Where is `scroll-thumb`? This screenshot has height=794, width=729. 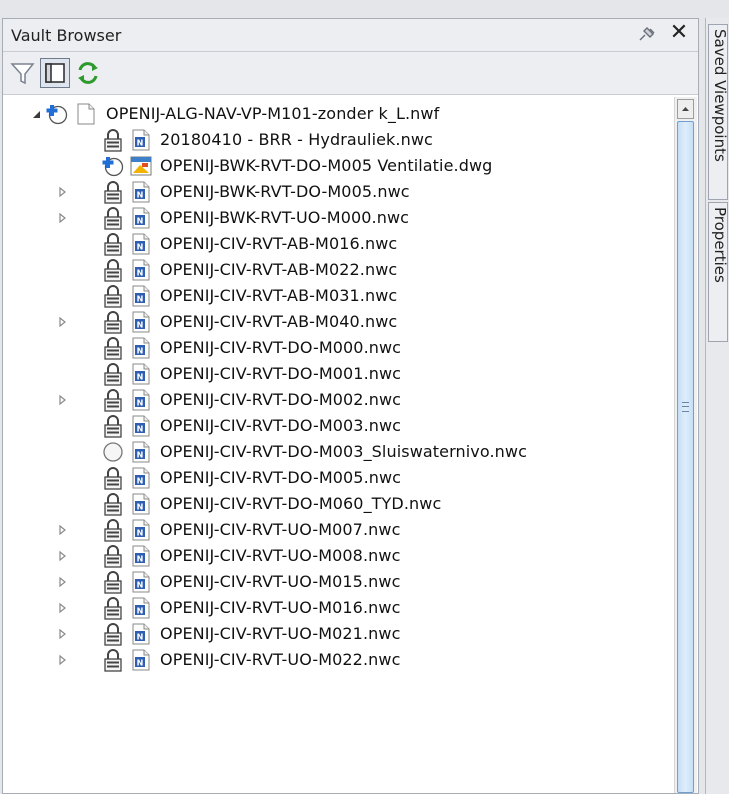 scroll-thumb is located at coordinates (685, 457).